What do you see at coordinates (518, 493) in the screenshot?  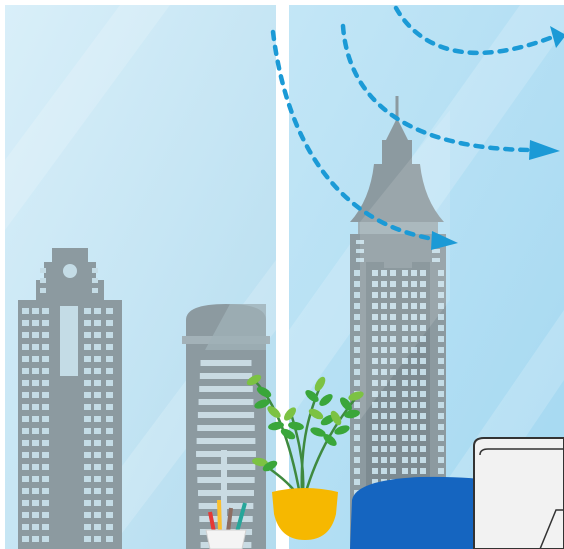 I see `computer-monitor-icon` at bounding box center [518, 493].